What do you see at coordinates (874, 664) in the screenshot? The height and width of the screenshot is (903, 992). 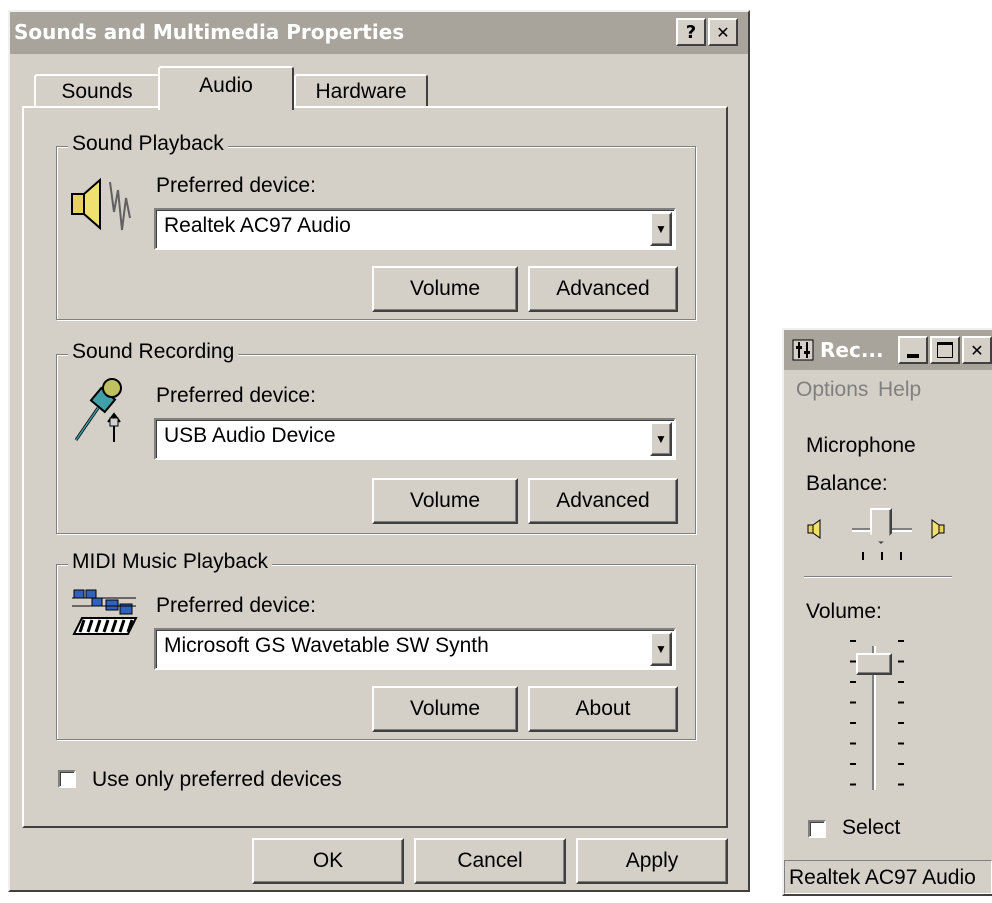 I see `volume-thumb` at bounding box center [874, 664].